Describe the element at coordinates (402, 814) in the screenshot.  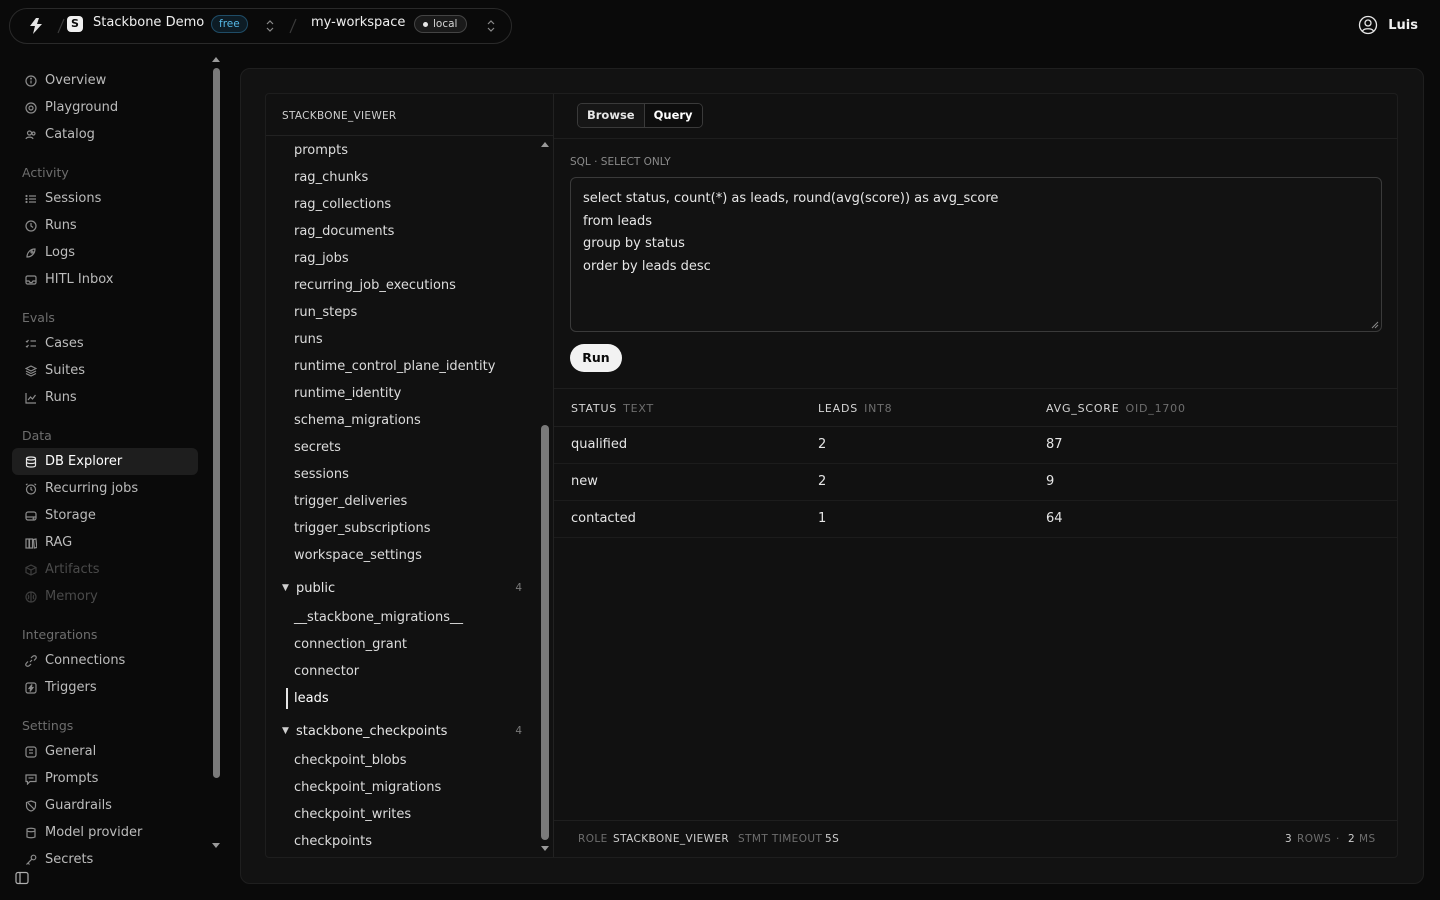
I see `table-item: checkpoint_writes` at that location.